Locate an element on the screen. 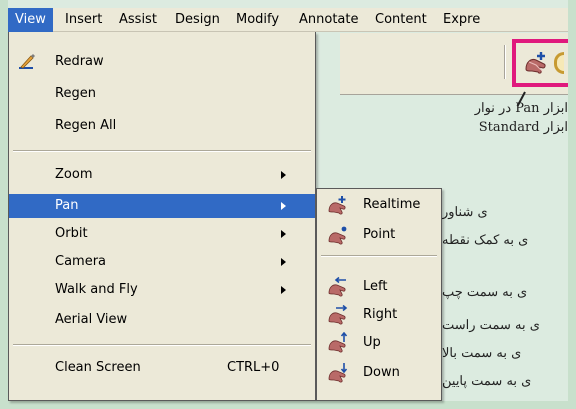 This screenshot has height=409, width=576. menu-item-zoom: Zoom is located at coordinates (162, 175).